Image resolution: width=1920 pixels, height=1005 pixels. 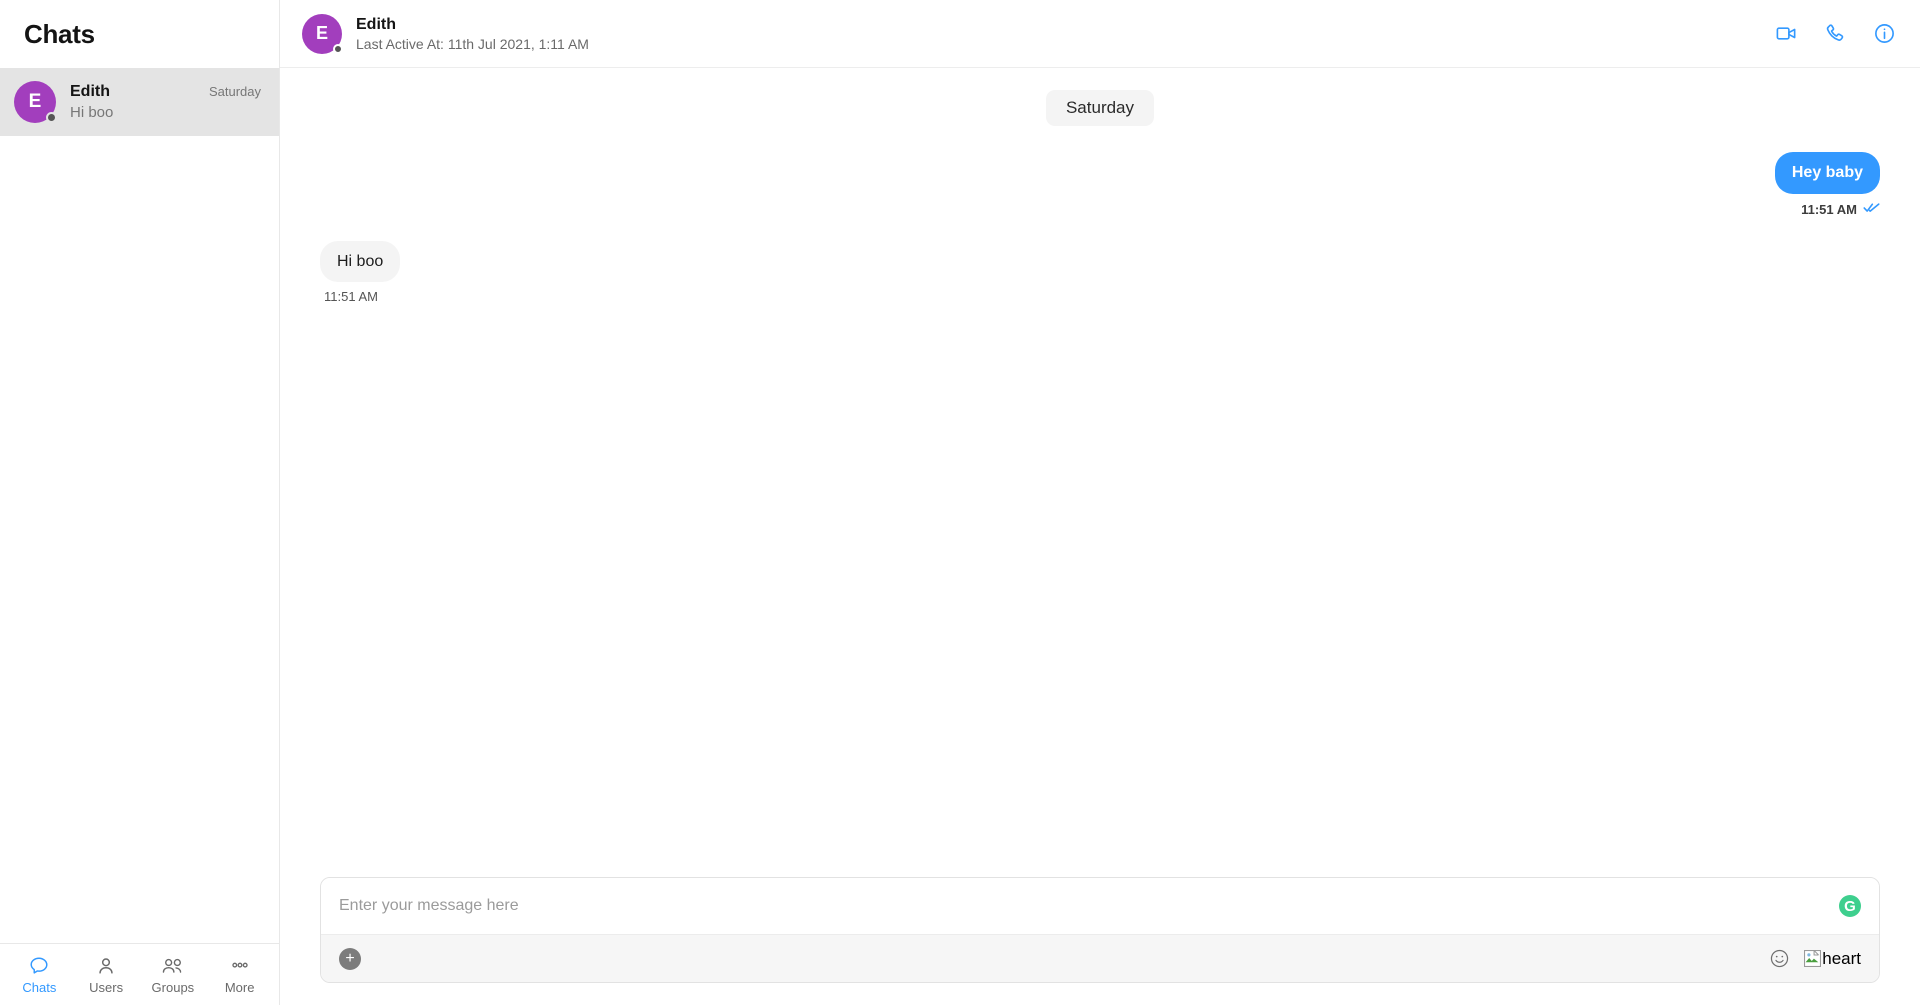 I want to click on date-separator: Saturday, so click(x=1100, y=108).